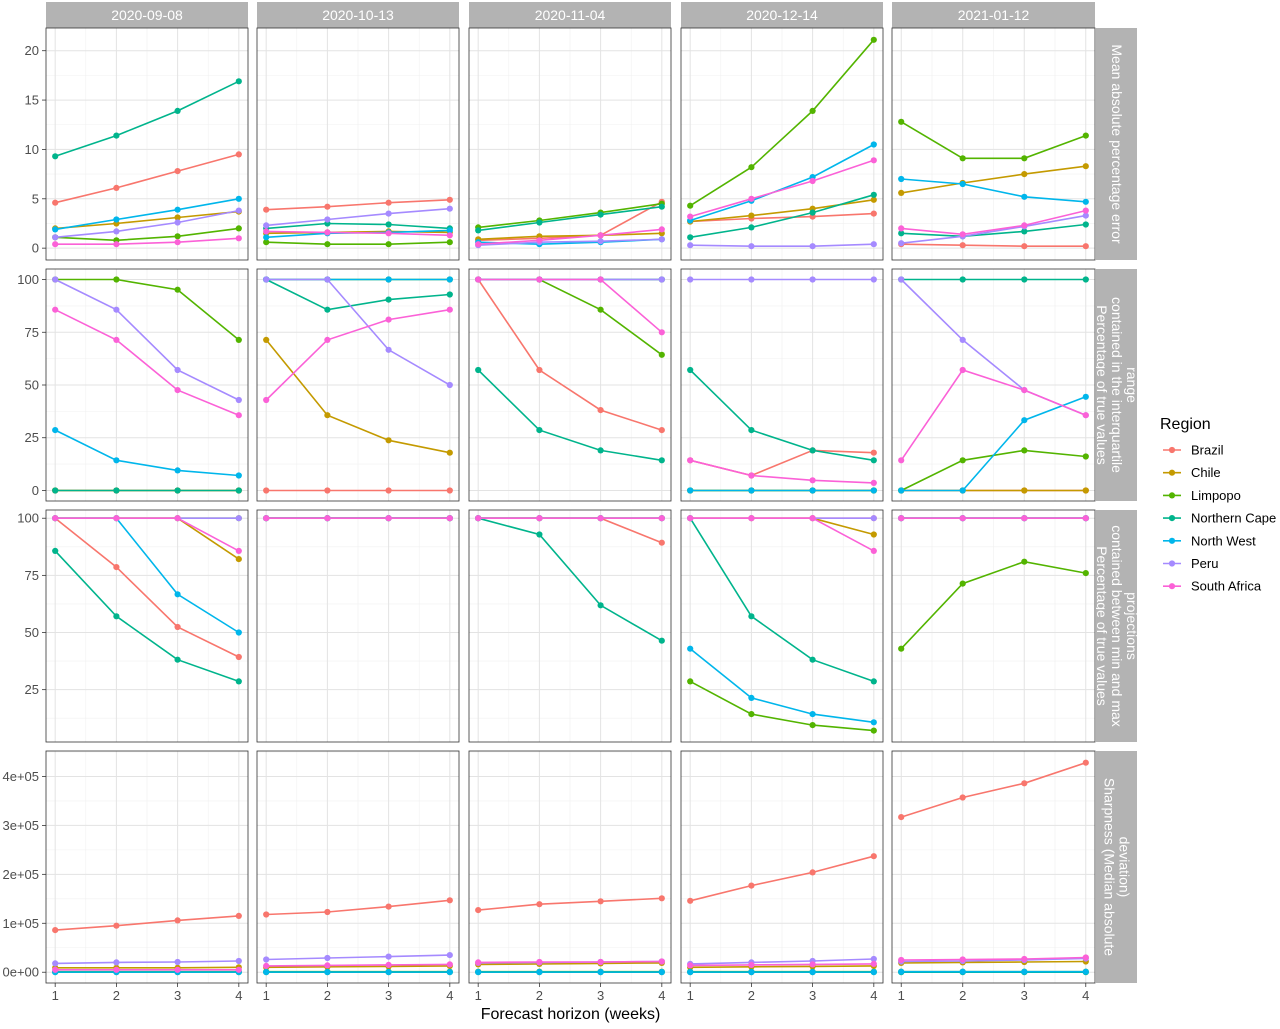  Describe the element at coordinates (32, 100) in the screenshot. I see `y-tick-label: 15` at that location.